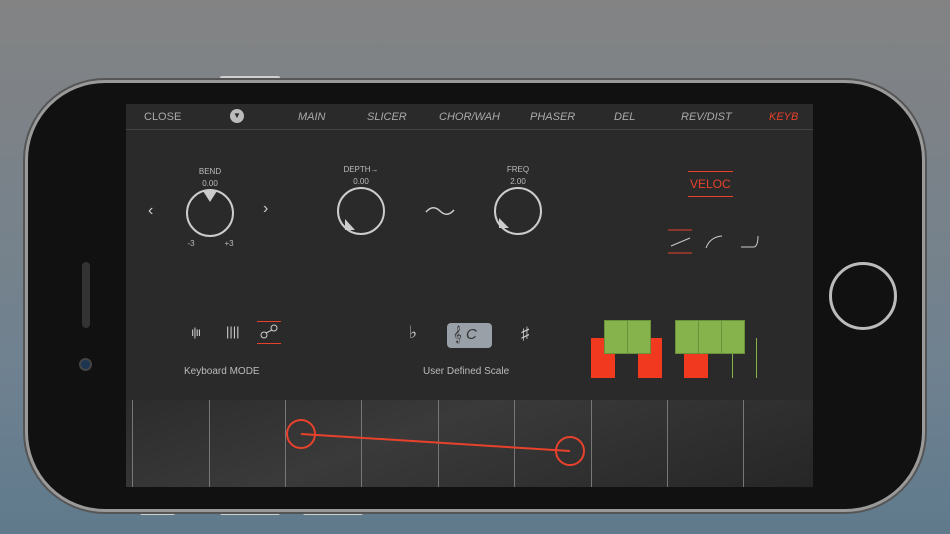 The height and width of the screenshot is (534, 950). I want to click on scale-key: C, so click(471, 334).